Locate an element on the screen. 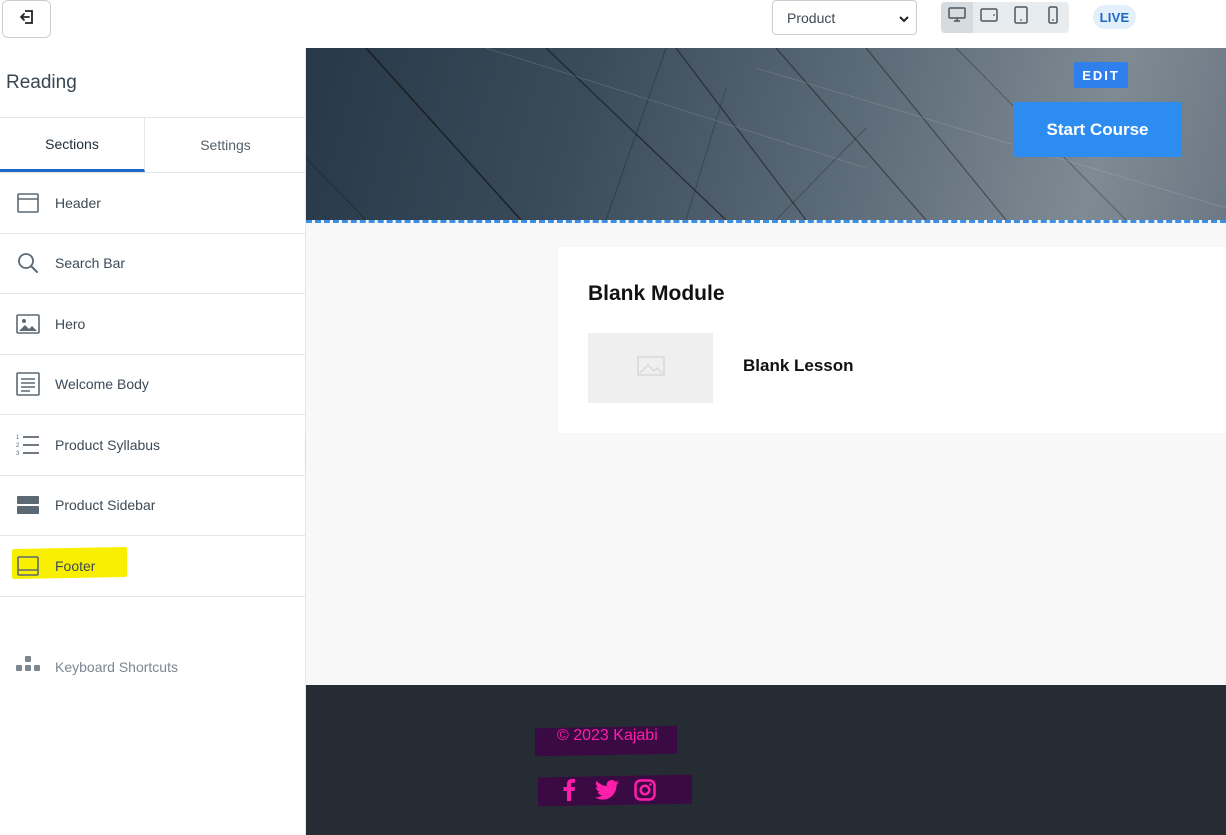 The image size is (1226, 835). page-select-value: Product is located at coordinates (811, 17).